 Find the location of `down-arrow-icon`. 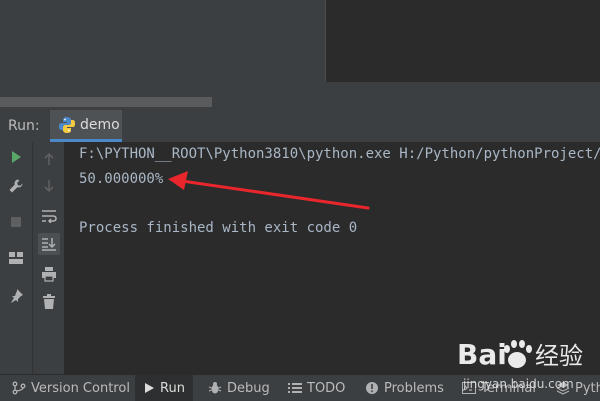

down-arrow-icon is located at coordinates (49, 186).